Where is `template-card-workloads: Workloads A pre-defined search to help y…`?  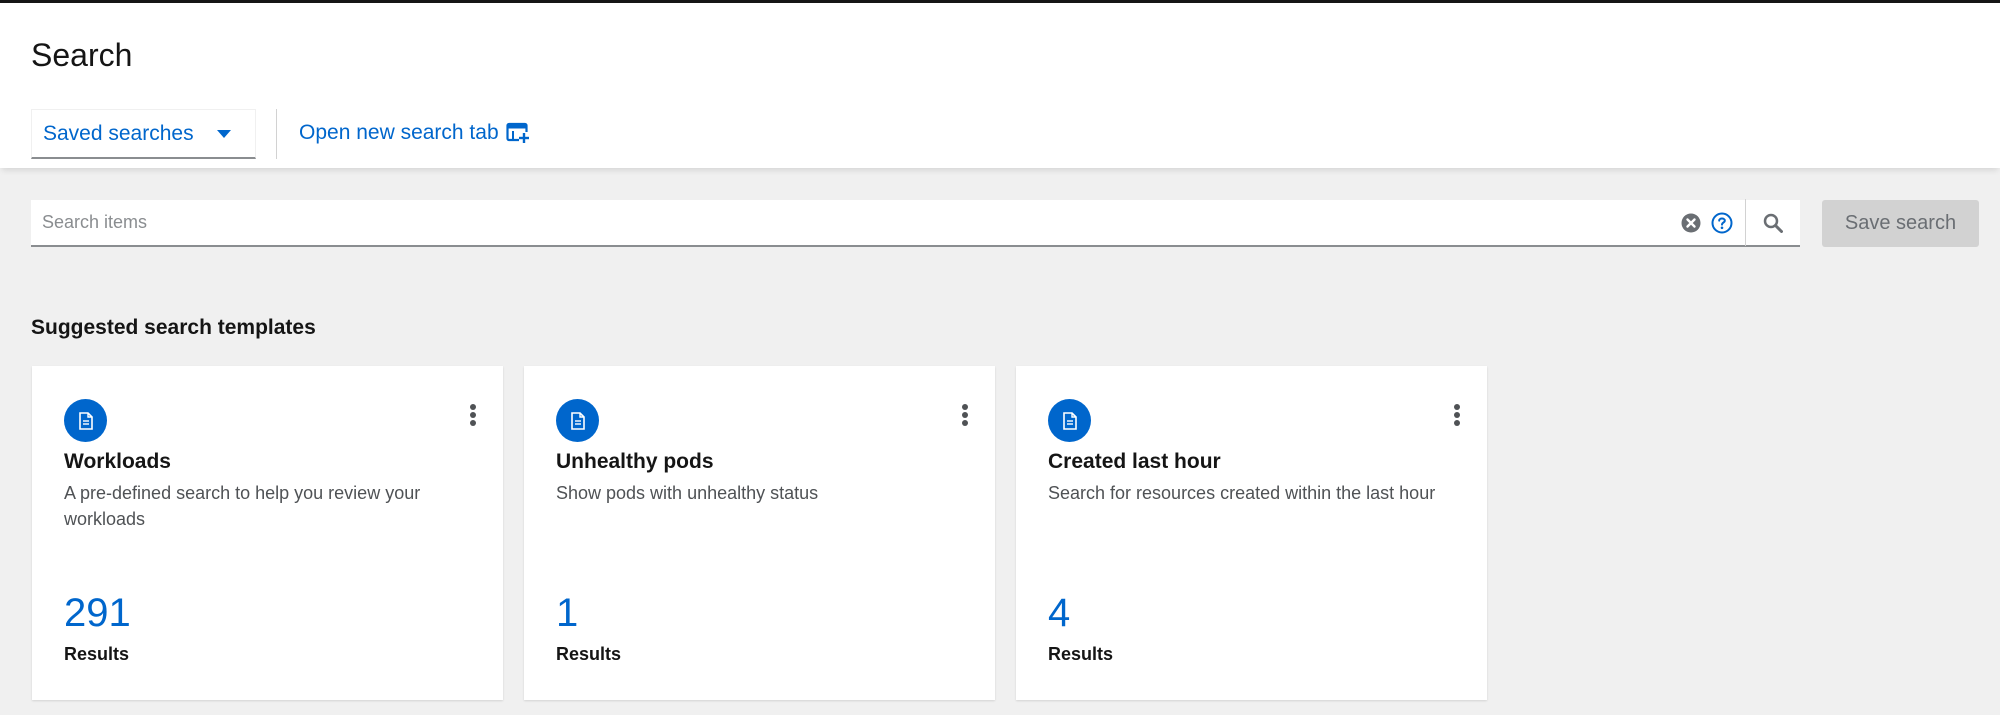
template-card-workloads: Workloads A pre-defined search to help y… is located at coordinates (267, 533).